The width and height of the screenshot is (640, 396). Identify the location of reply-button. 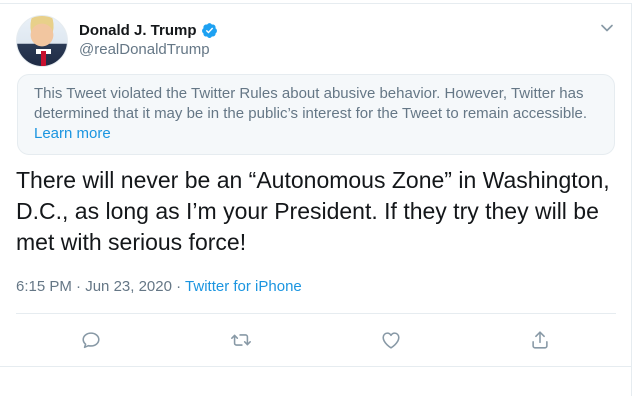
(91, 340).